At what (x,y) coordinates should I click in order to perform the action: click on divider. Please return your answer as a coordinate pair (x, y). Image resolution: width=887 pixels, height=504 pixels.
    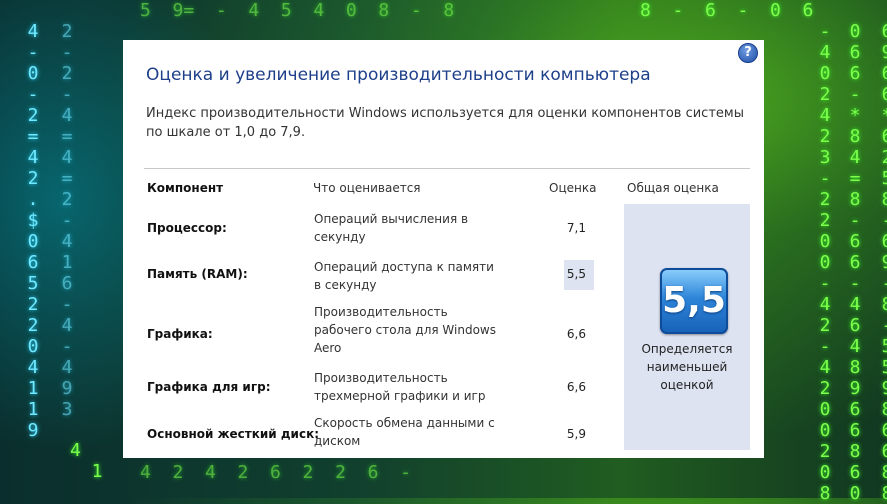
    Looking at the image, I should click on (447, 168).